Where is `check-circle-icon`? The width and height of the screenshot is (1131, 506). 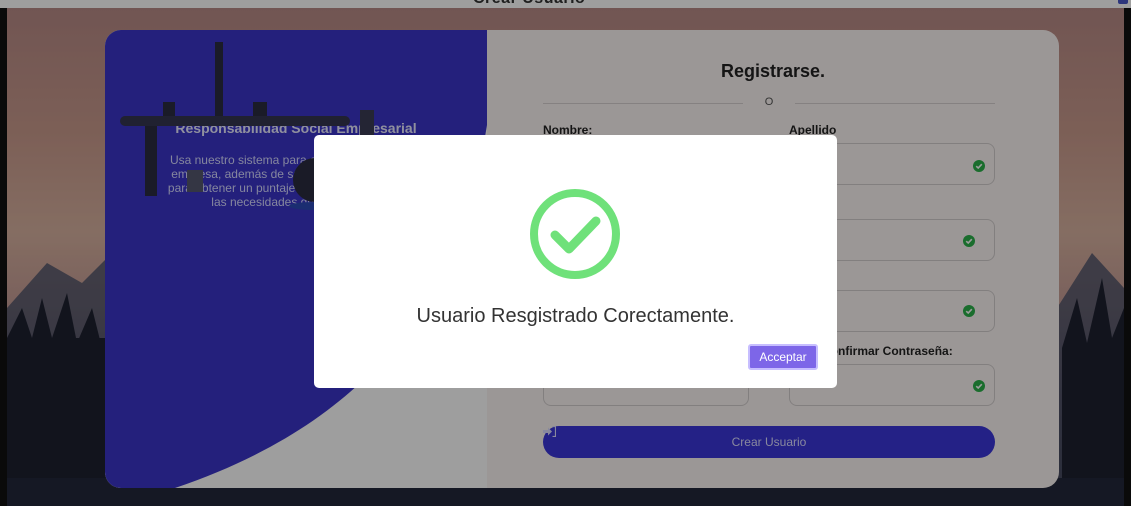
check-circle-icon is located at coordinates (575, 234).